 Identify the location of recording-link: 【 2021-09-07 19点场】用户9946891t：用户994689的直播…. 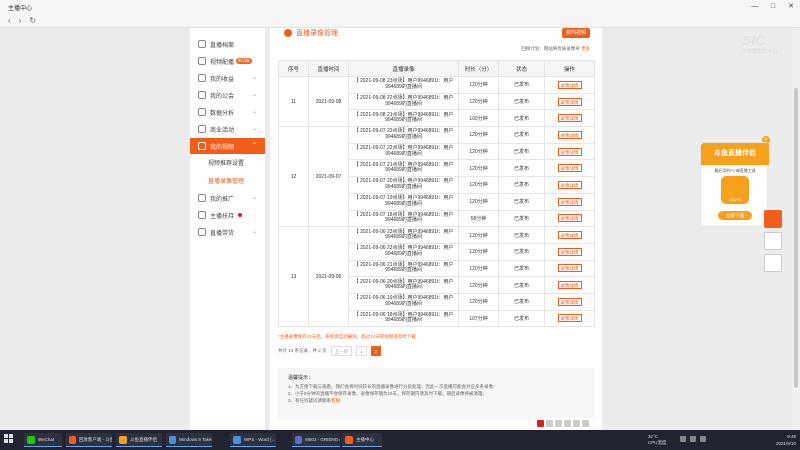
(403, 201).